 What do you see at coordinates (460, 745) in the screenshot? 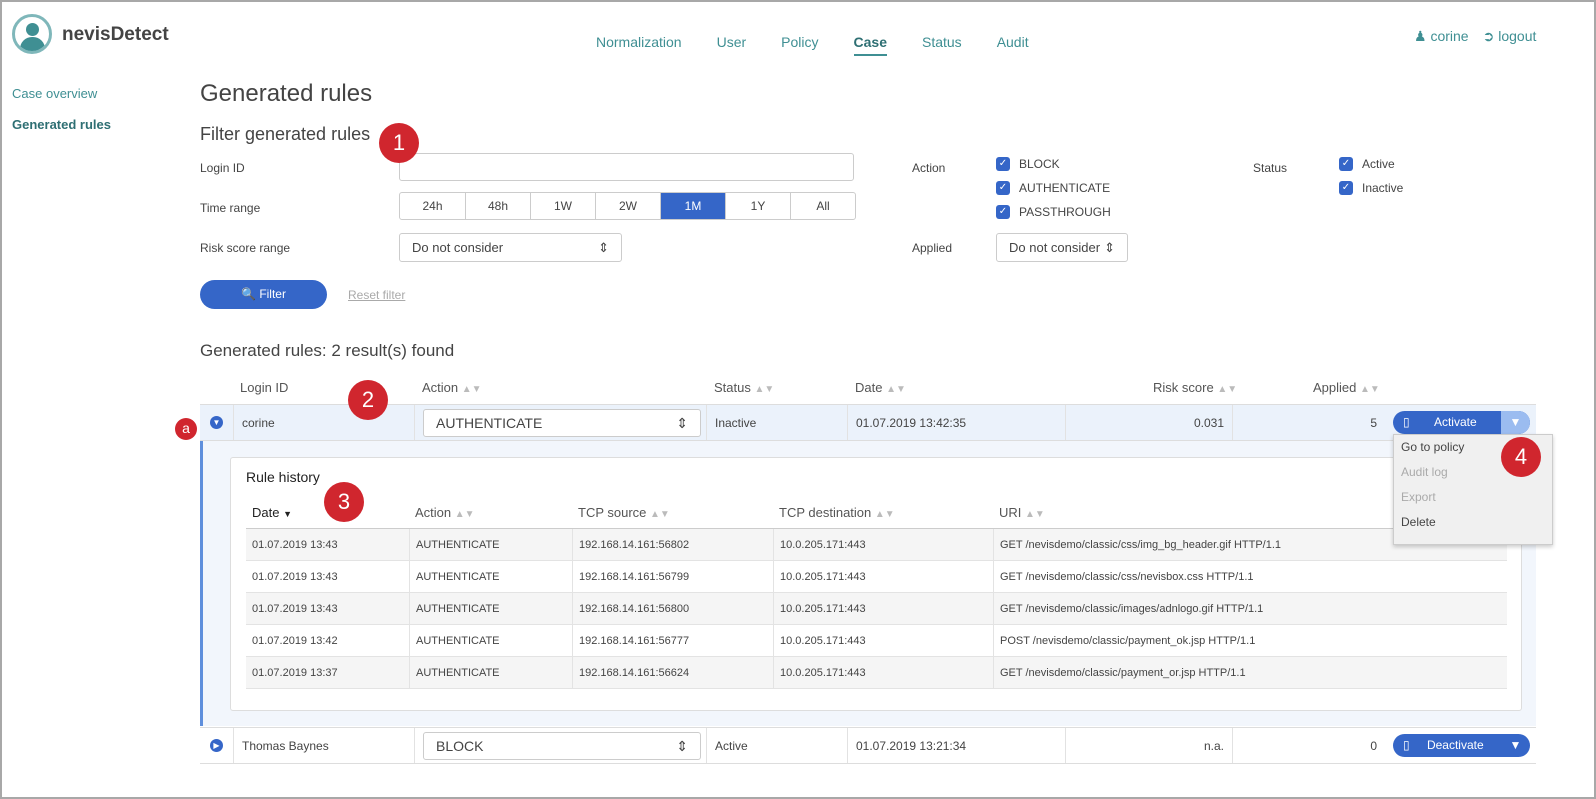
I see `action-value: BLOCK` at bounding box center [460, 745].